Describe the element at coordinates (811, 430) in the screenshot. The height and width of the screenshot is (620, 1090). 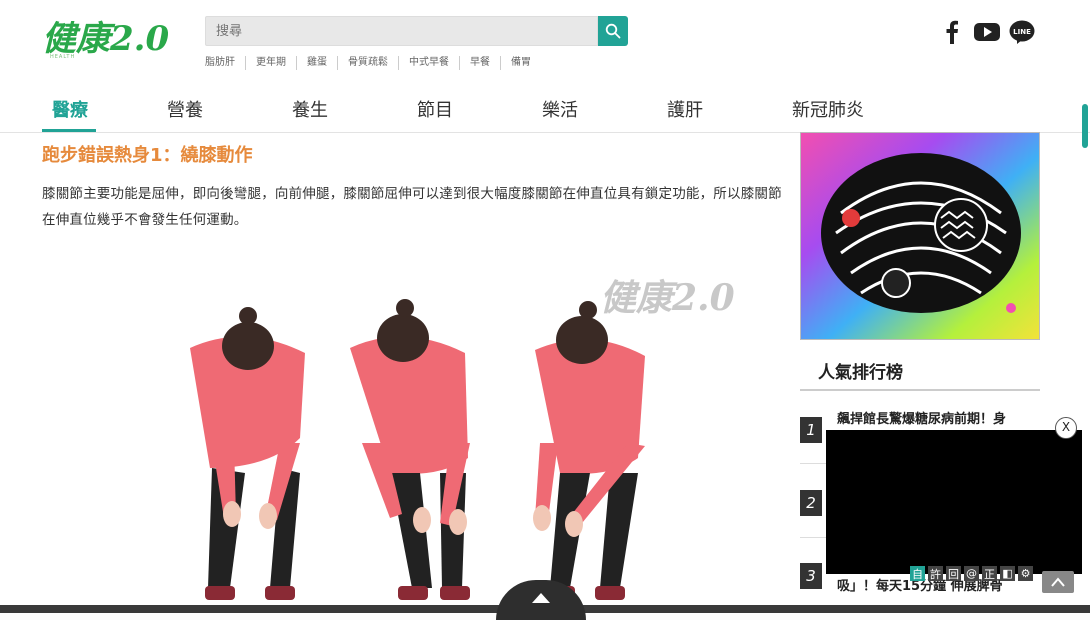
I see `rank-number: 1` at that location.